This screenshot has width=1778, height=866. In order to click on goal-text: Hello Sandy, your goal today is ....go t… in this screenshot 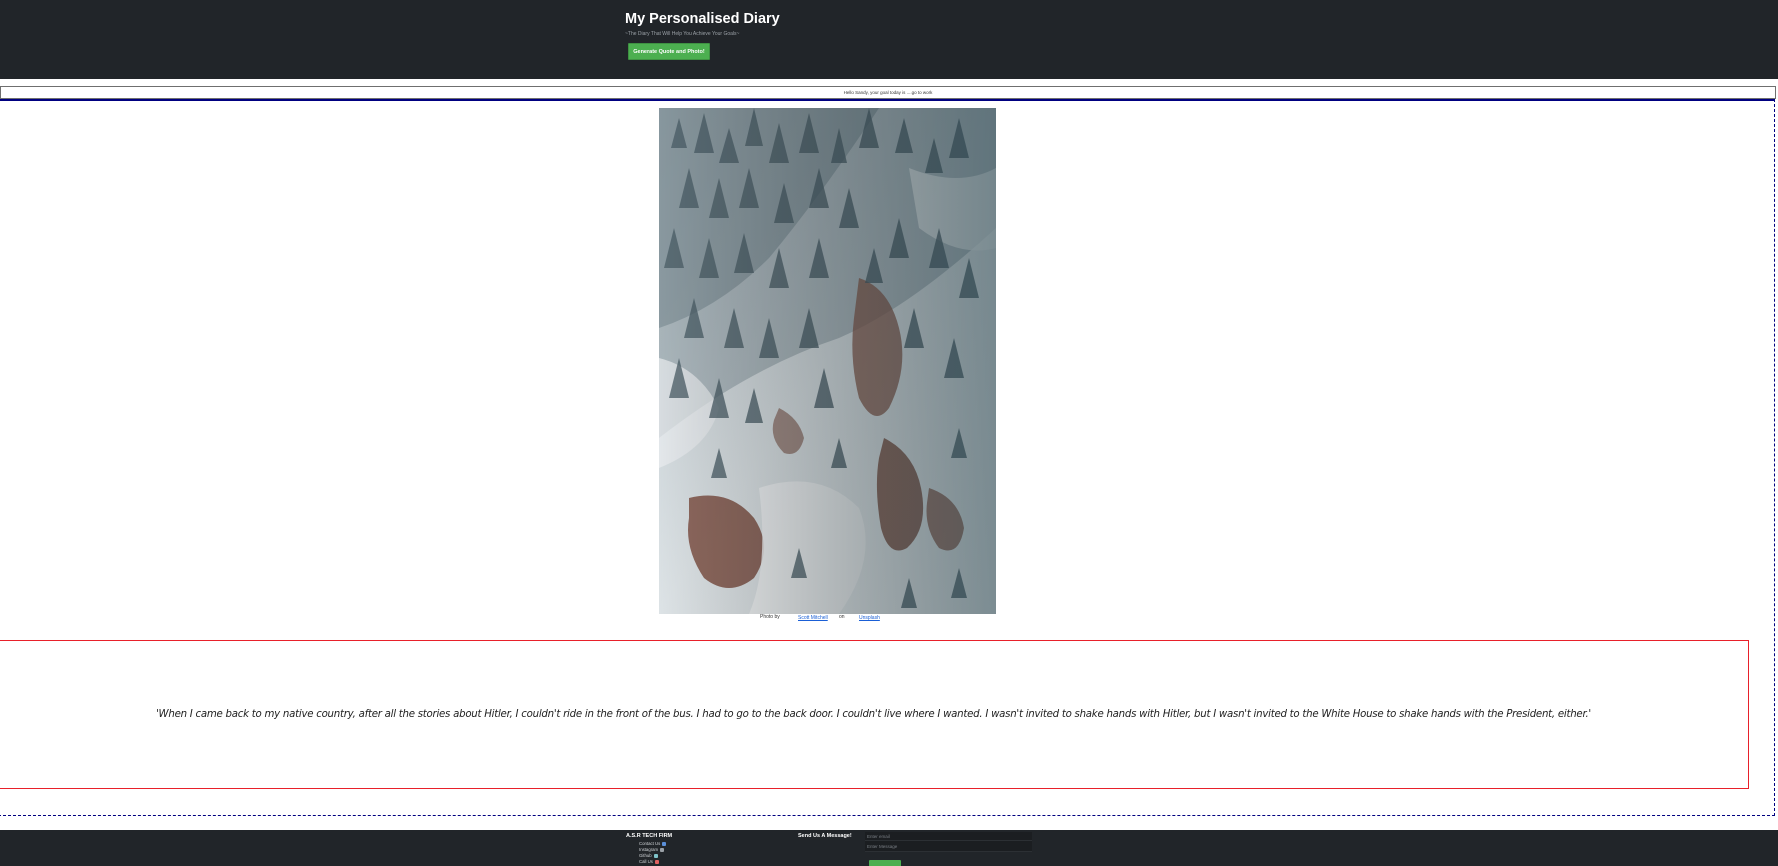, I will do `click(888, 92)`.